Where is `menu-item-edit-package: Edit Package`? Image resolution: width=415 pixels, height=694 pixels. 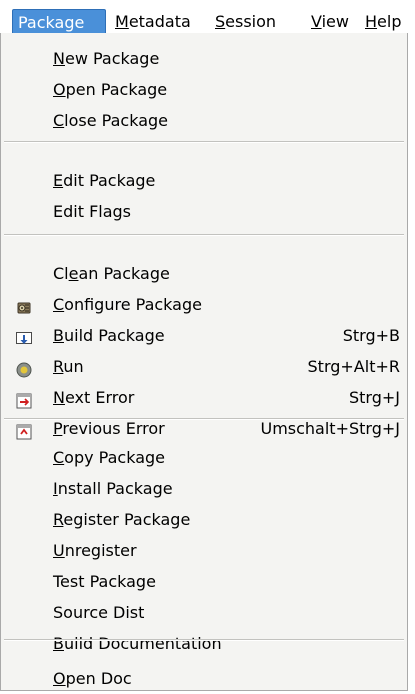 menu-item-edit-package: Edit Package is located at coordinates (204, 180).